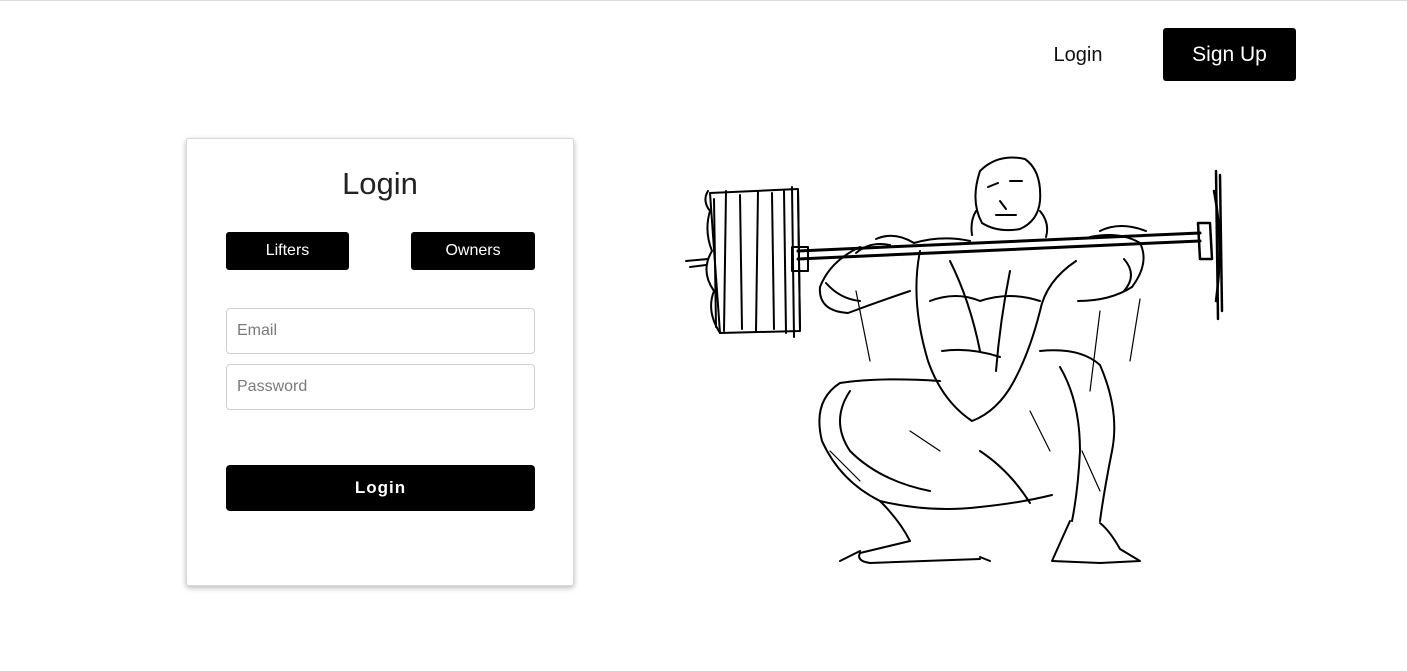 This screenshot has height=671, width=1407. Describe the element at coordinates (380, 183) in the screenshot. I see `login-title: Login` at that location.